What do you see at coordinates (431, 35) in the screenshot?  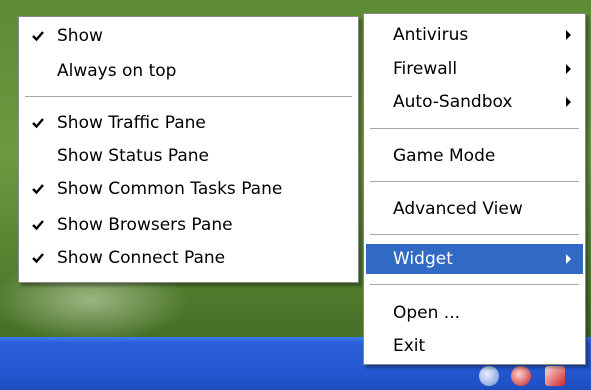 I see `menu-item-label: Antivirus` at bounding box center [431, 35].